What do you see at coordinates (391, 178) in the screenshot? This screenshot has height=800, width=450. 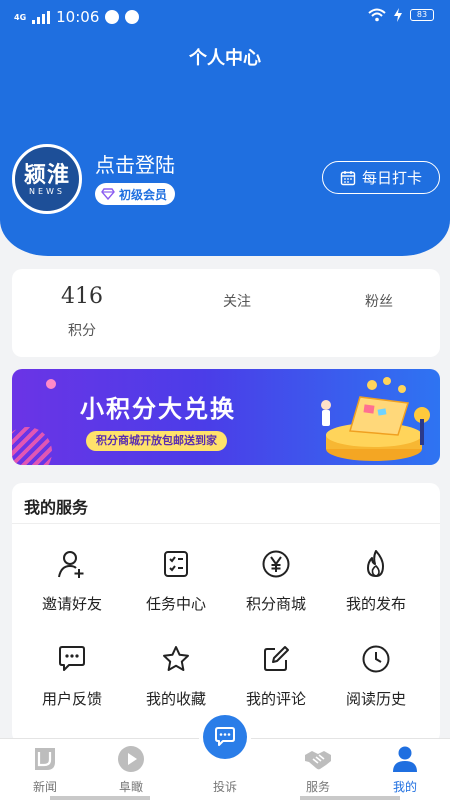 I see `daily-checkin-label: 每日打卡` at bounding box center [391, 178].